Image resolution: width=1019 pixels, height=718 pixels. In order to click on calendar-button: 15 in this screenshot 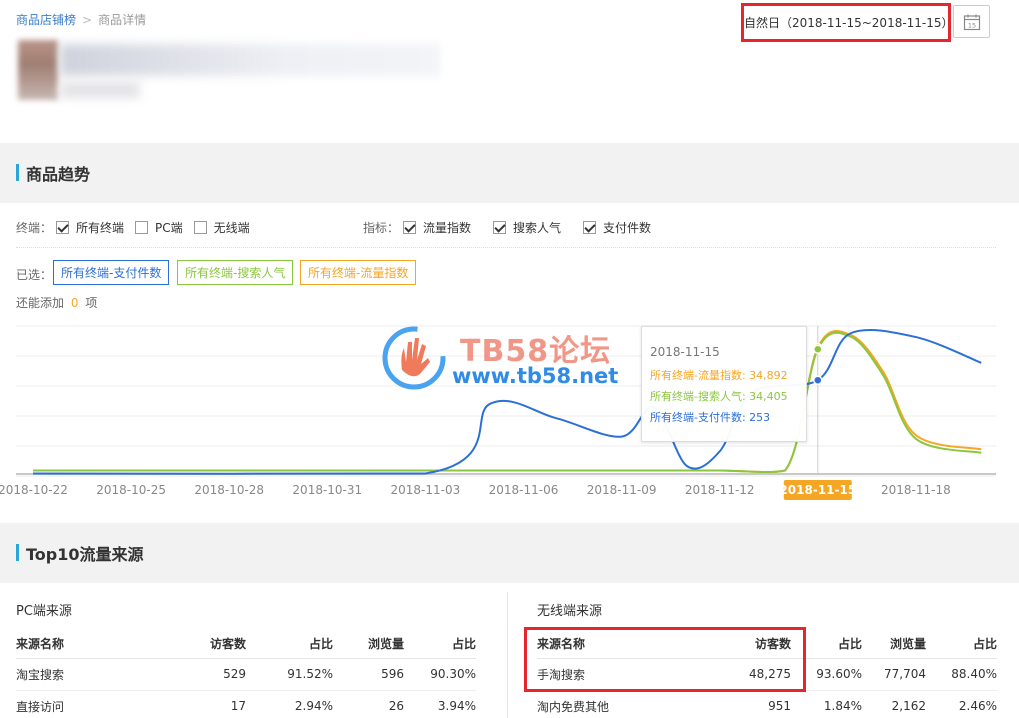, I will do `click(971, 21)`.